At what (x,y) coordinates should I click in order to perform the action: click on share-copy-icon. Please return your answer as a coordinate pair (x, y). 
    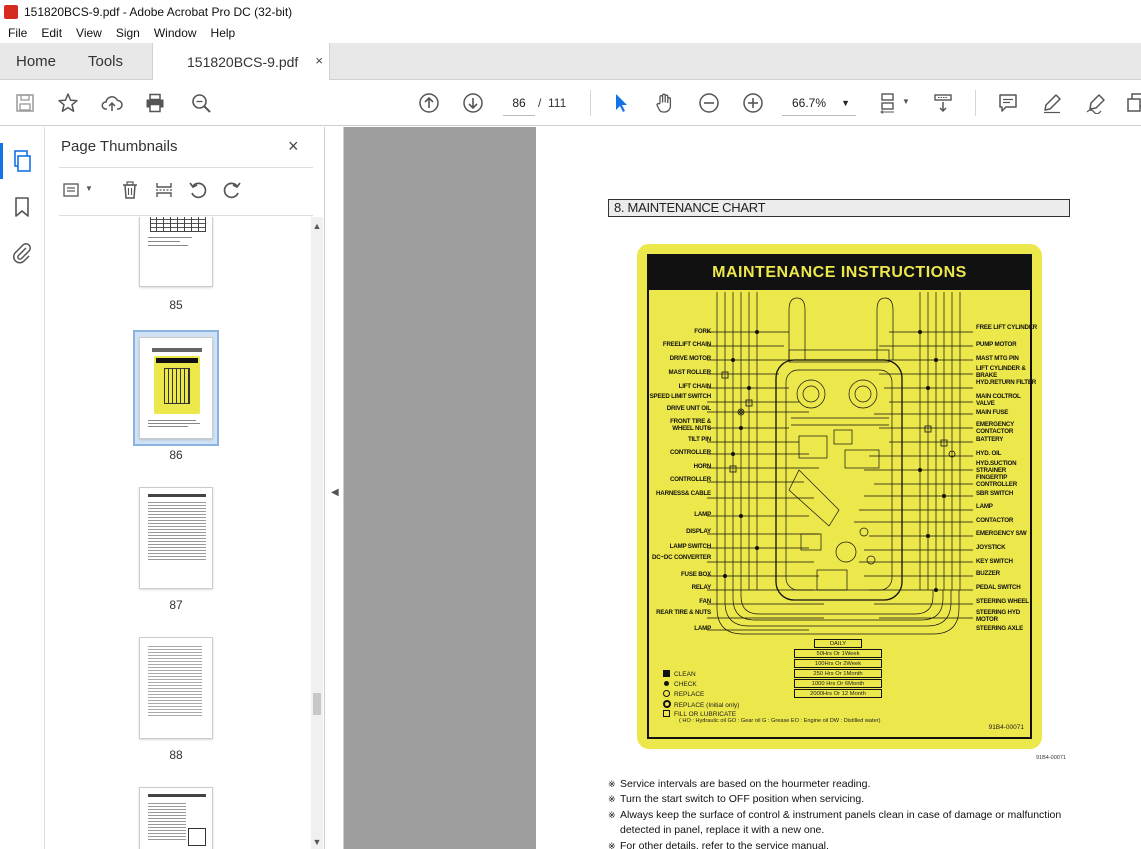
    Looking at the image, I should click on (1134, 102).